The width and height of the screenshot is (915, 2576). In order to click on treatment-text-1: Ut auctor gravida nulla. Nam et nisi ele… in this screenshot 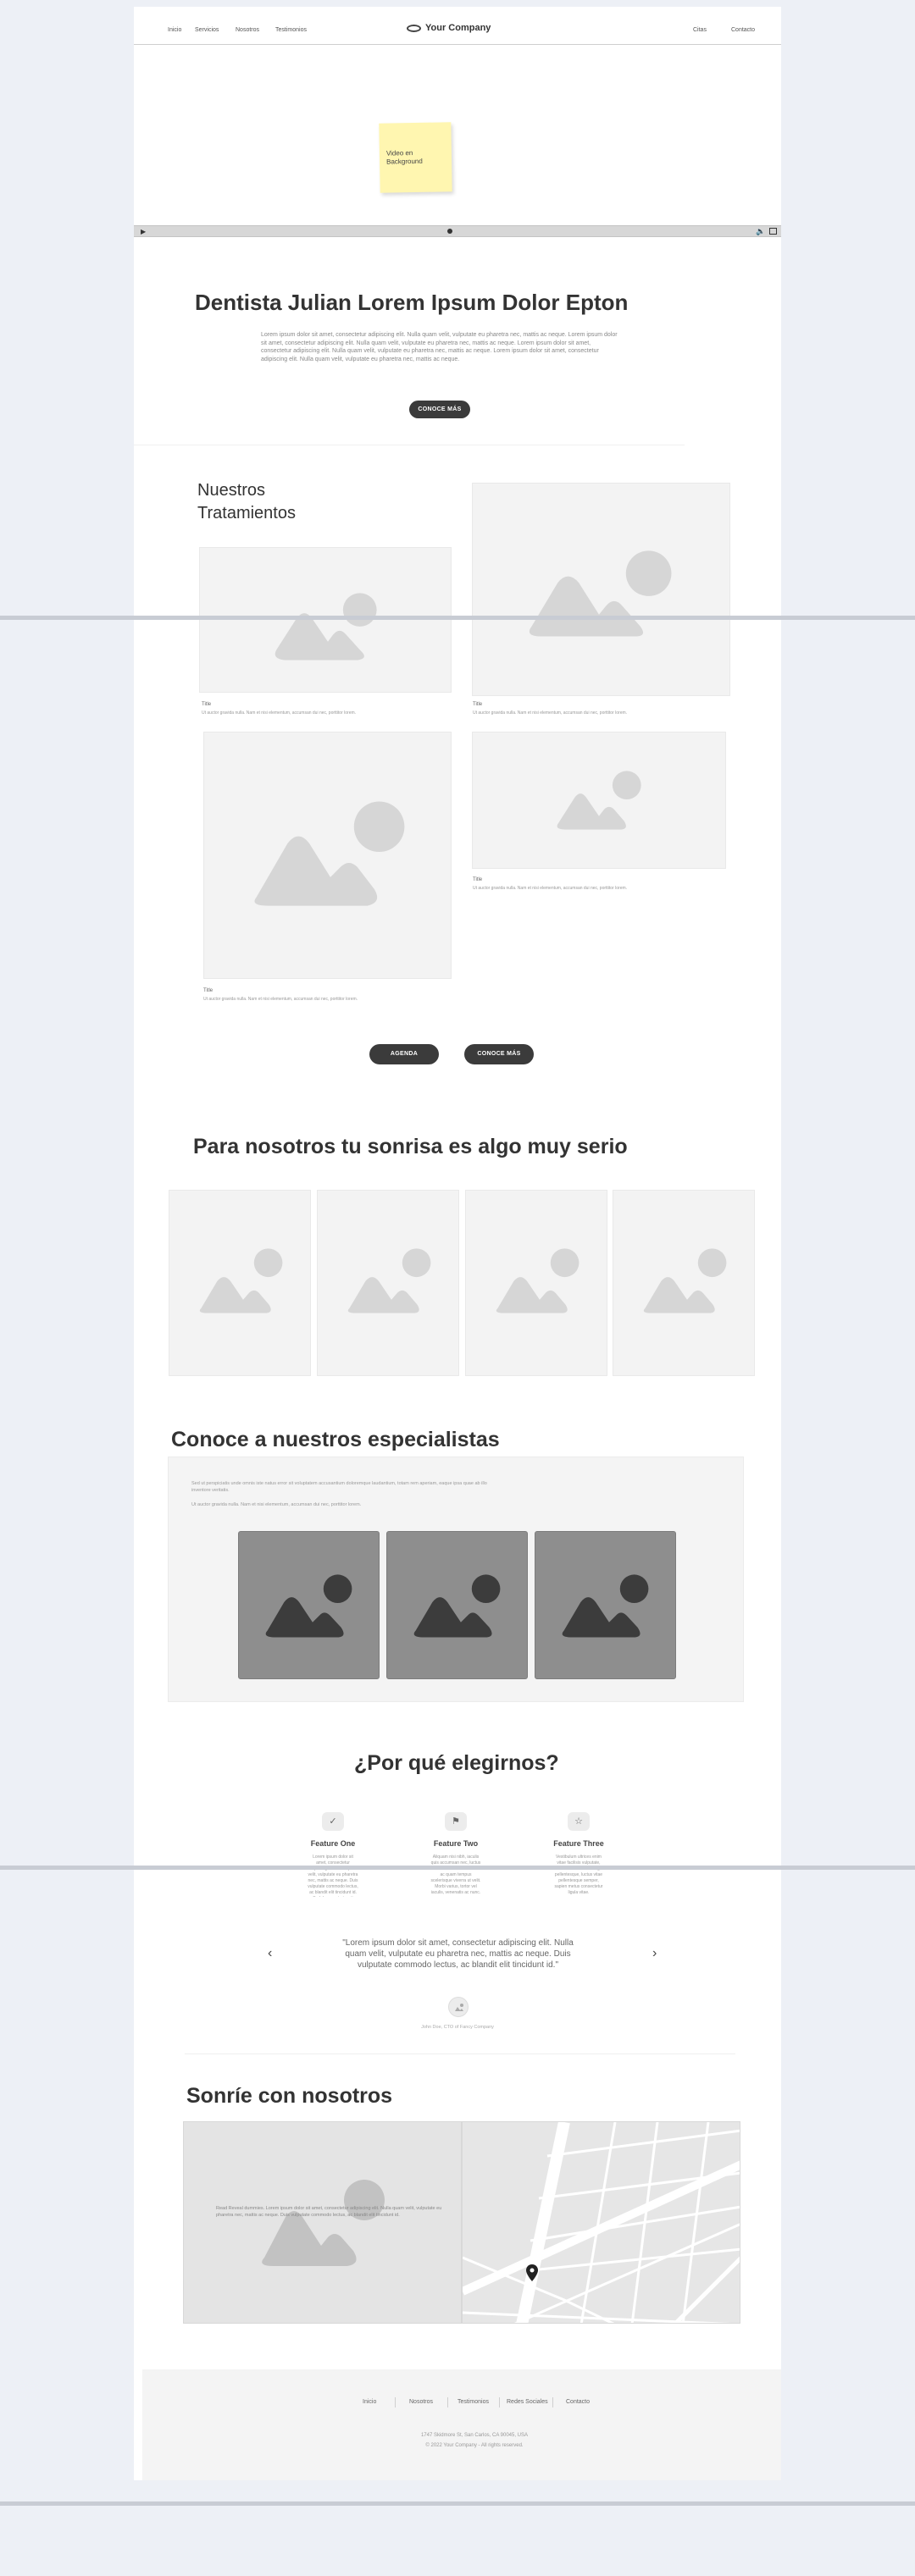, I will do `click(279, 713)`.